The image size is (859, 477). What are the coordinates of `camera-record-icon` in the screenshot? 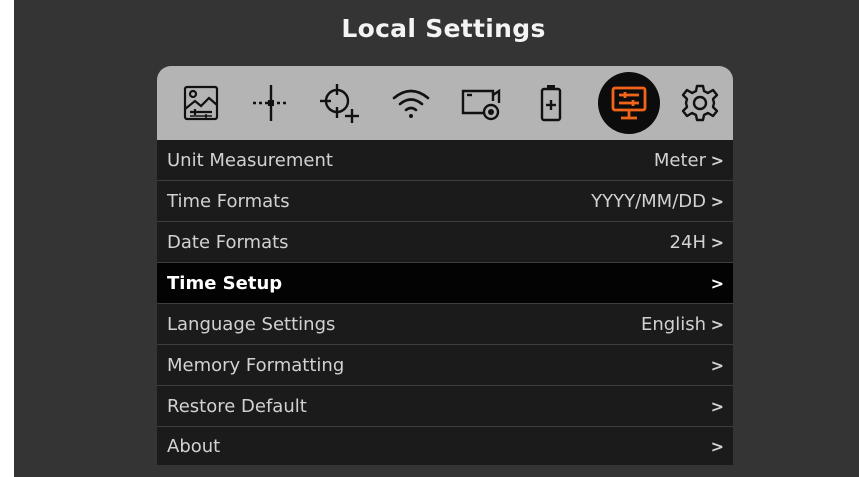 It's located at (481, 104).